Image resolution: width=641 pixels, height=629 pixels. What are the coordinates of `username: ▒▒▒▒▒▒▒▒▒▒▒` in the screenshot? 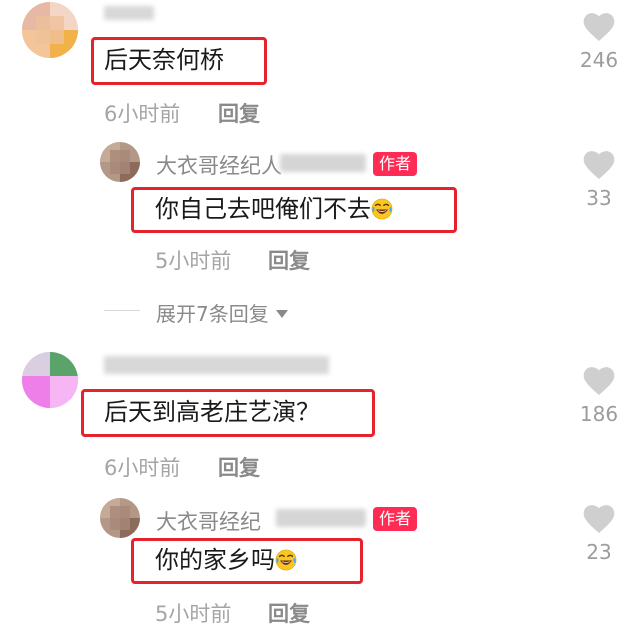 It's located at (216, 365).